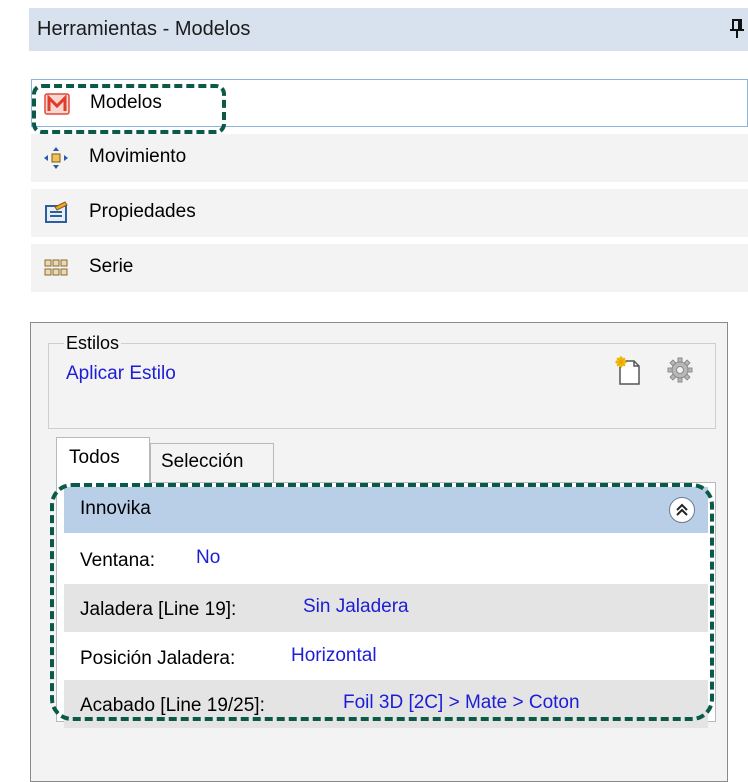 Image resolution: width=748 pixels, height=782 pixels. I want to click on property-row-posicion-jaladera: Posición Jaladera: Horizontal, so click(386, 657).